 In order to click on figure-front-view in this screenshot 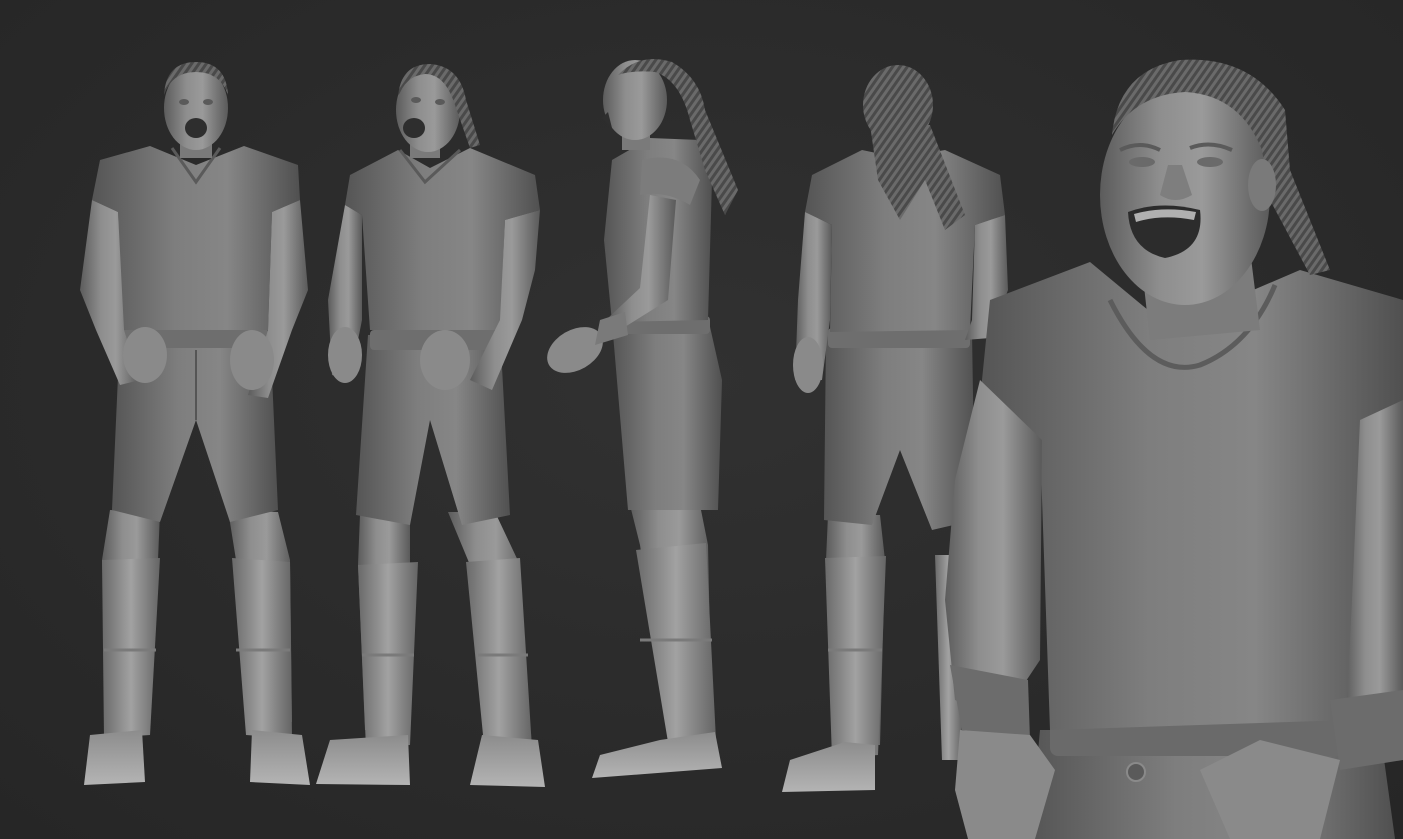, I will do `click(195, 423)`.